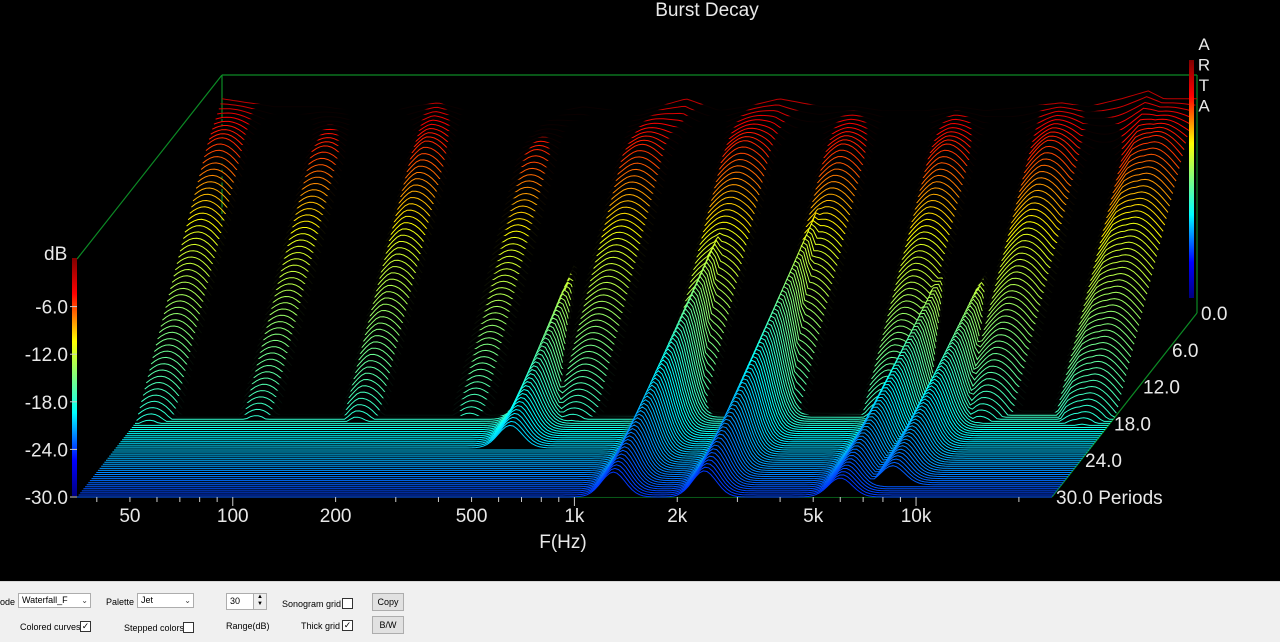  I want to click on y-tick-label: -30.0, so click(46, 498).